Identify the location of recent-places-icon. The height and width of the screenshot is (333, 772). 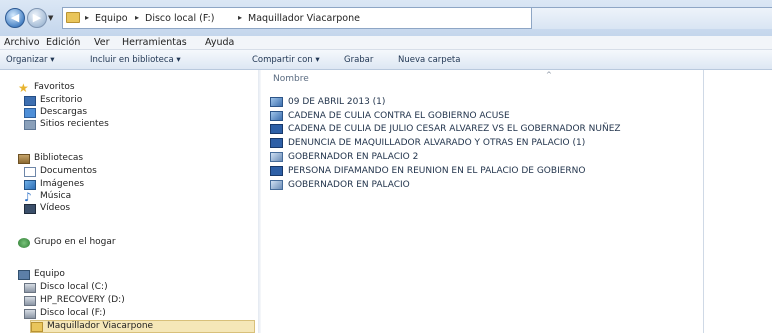
(30, 125).